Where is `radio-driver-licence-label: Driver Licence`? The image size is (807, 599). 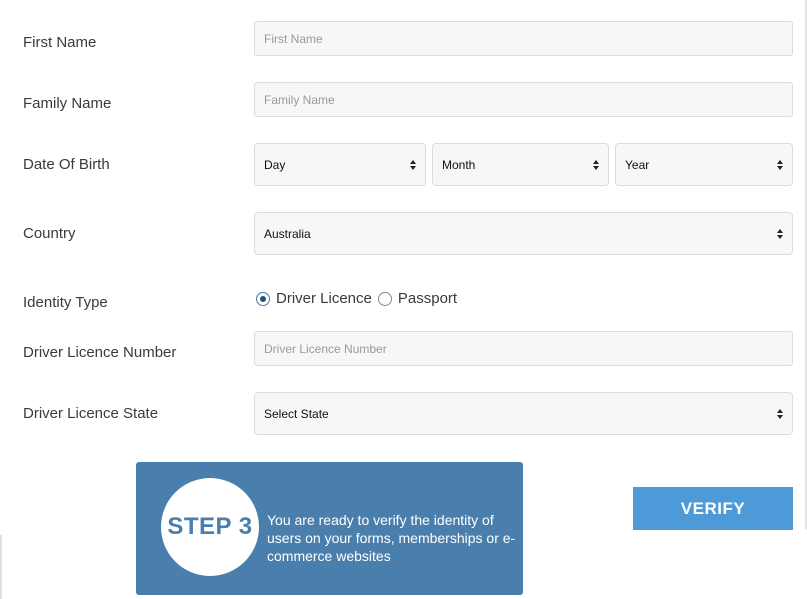
radio-driver-licence-label: Driver Licence is located at coordinates (324, 298).